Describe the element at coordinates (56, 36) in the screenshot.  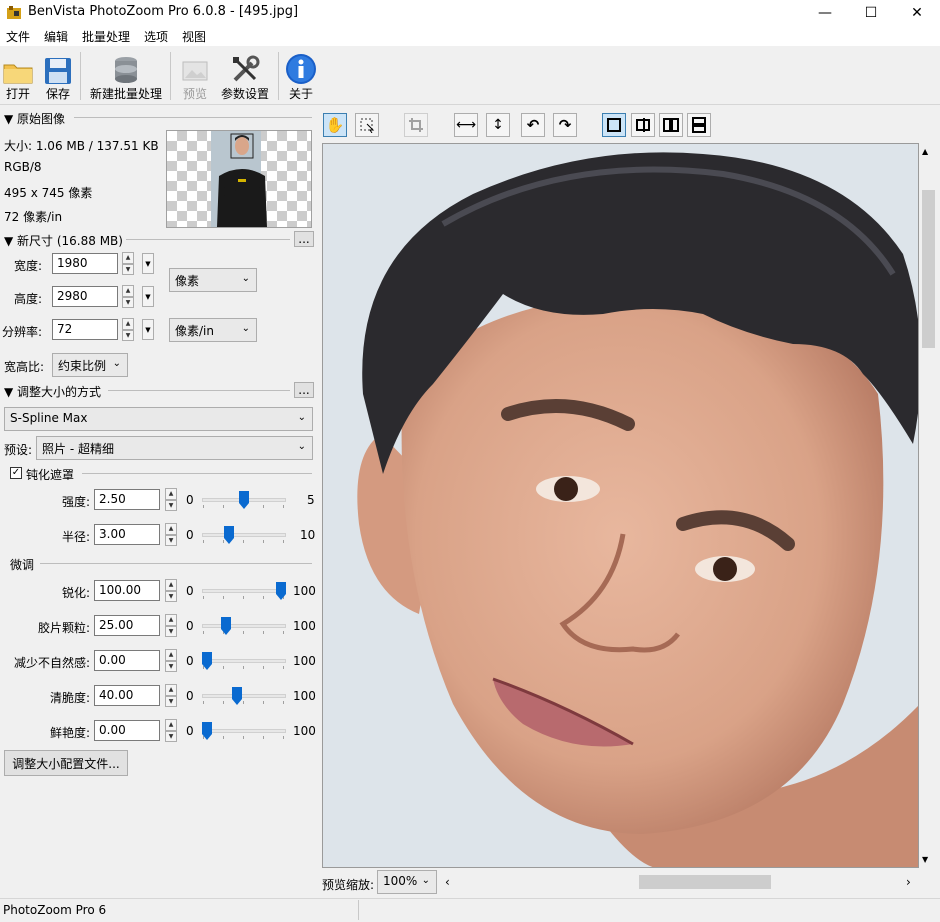
I see `menu-edit: 编辑` at that location.